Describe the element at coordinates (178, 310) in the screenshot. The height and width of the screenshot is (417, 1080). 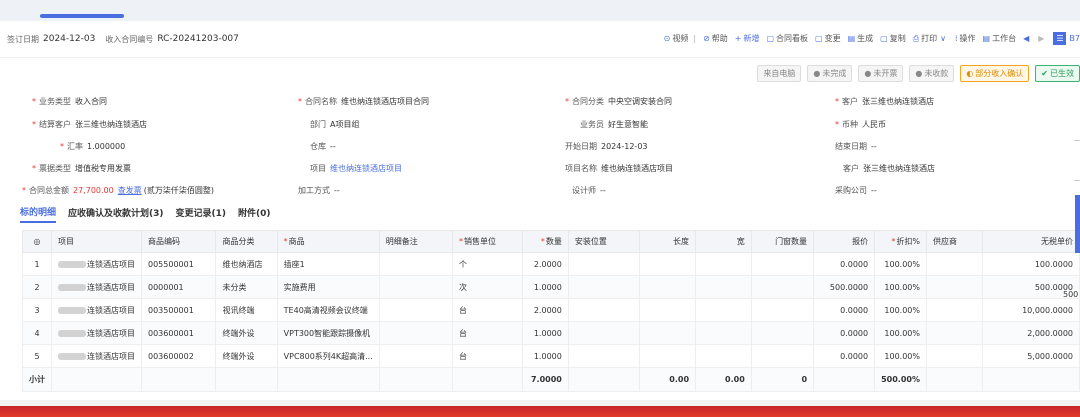
I see `cell-code: 003500001` at that location.